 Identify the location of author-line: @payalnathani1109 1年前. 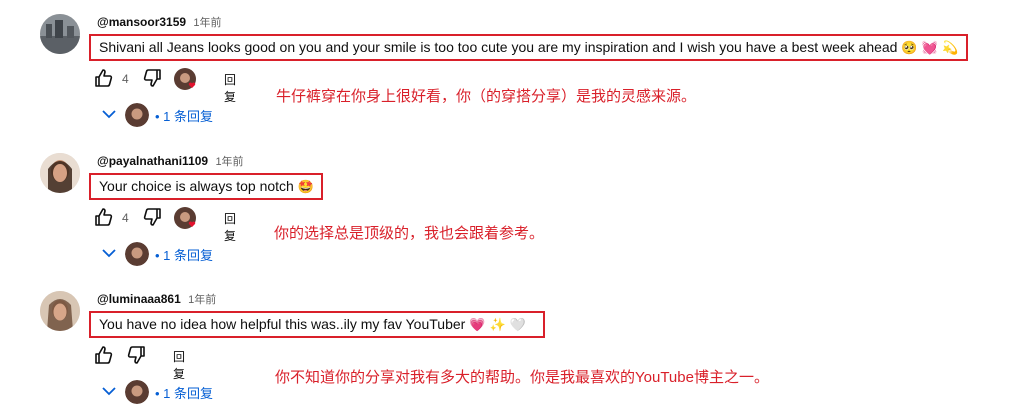
(170, 161).